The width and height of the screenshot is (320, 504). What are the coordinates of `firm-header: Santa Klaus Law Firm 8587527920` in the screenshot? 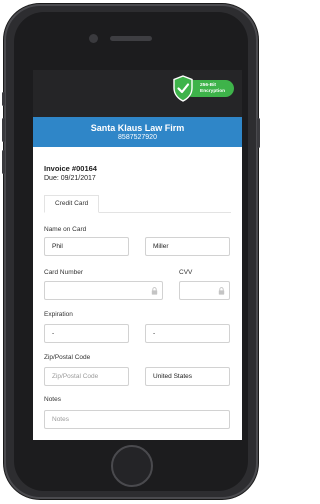 It's located at (137, 132).